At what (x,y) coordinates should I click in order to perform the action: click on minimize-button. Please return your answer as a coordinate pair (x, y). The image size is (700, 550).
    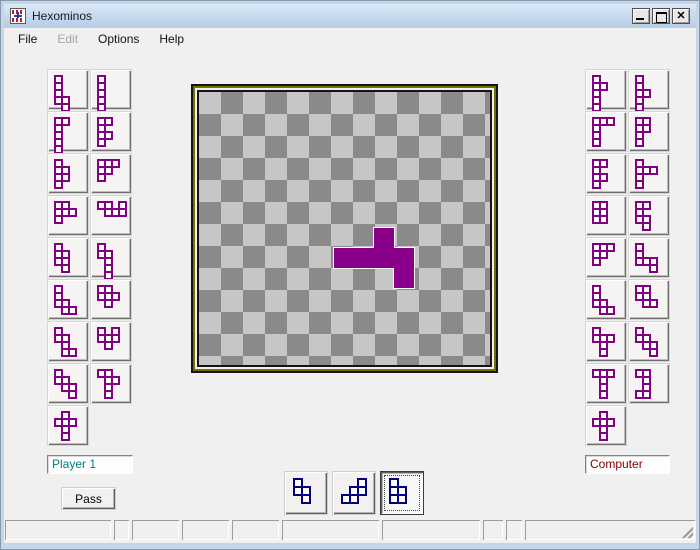
    Looking at the image, I should click on (641, 16).